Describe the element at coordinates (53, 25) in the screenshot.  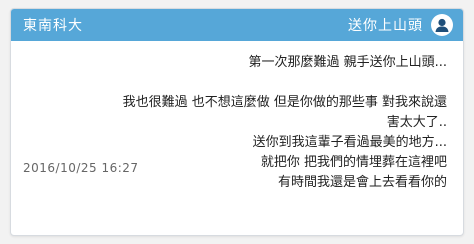
I see `school-name: 東南科大` at that location.